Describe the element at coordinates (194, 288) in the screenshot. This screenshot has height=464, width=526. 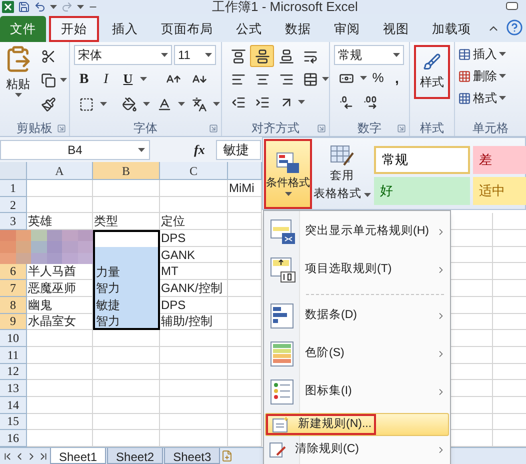
I see `table-cell: GANK/控制` at that location.